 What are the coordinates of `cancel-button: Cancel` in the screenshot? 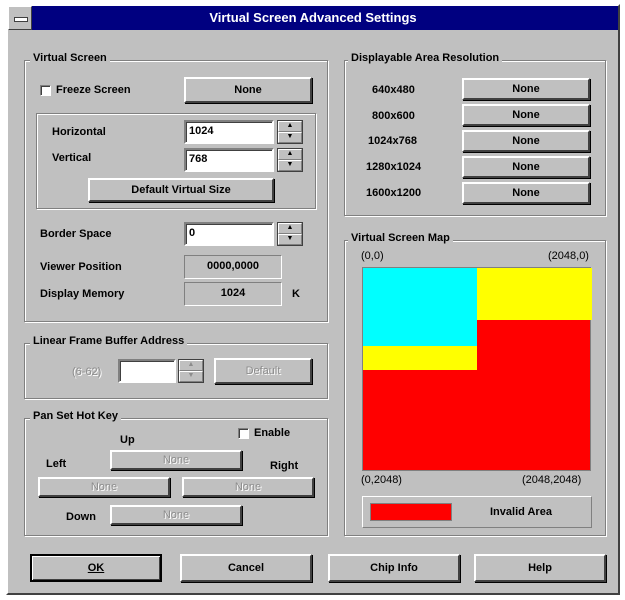 It's located at (246, 568).